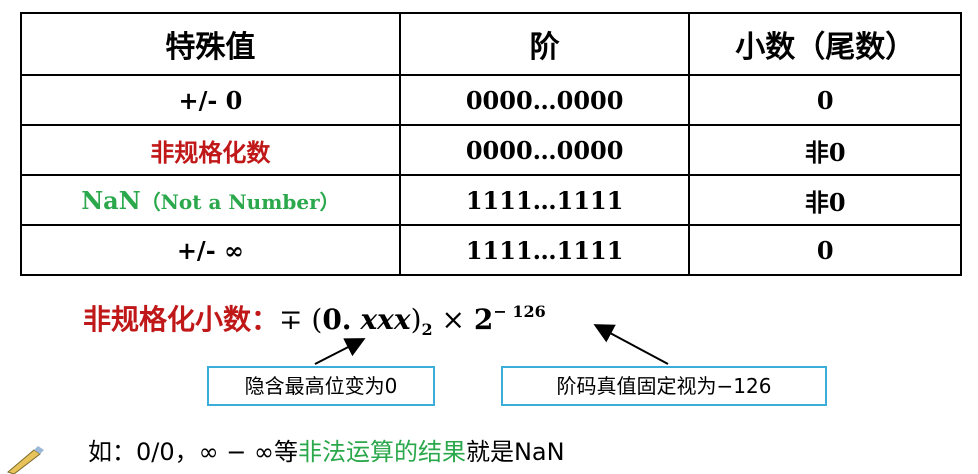  What do you see at coordinates (515, 452) in the screenshot?
I see `note-suffix: 就是NaN` at bounding box center [515, 452].